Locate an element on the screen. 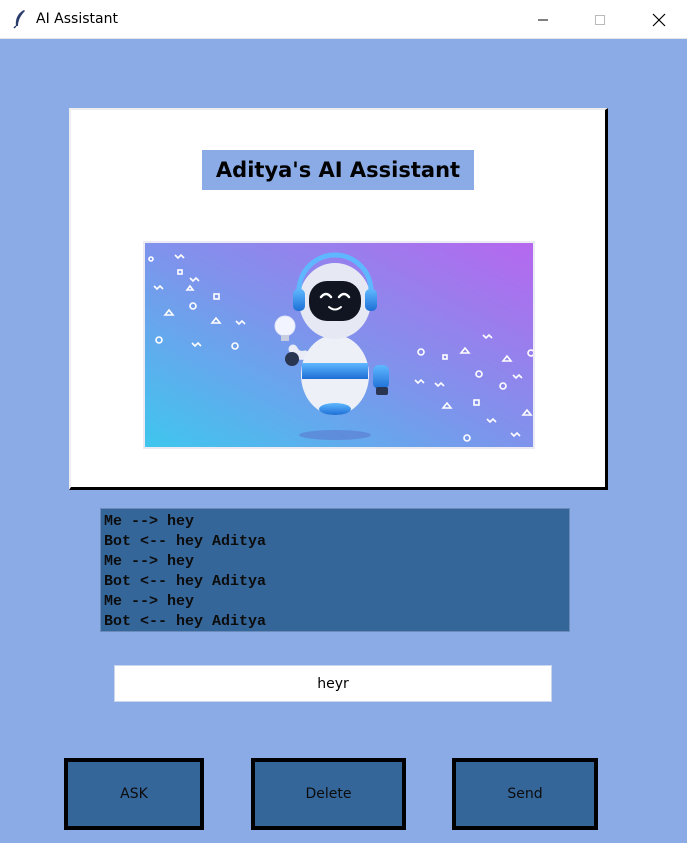  ask-button: ASK is located at coordinates (134, 794).